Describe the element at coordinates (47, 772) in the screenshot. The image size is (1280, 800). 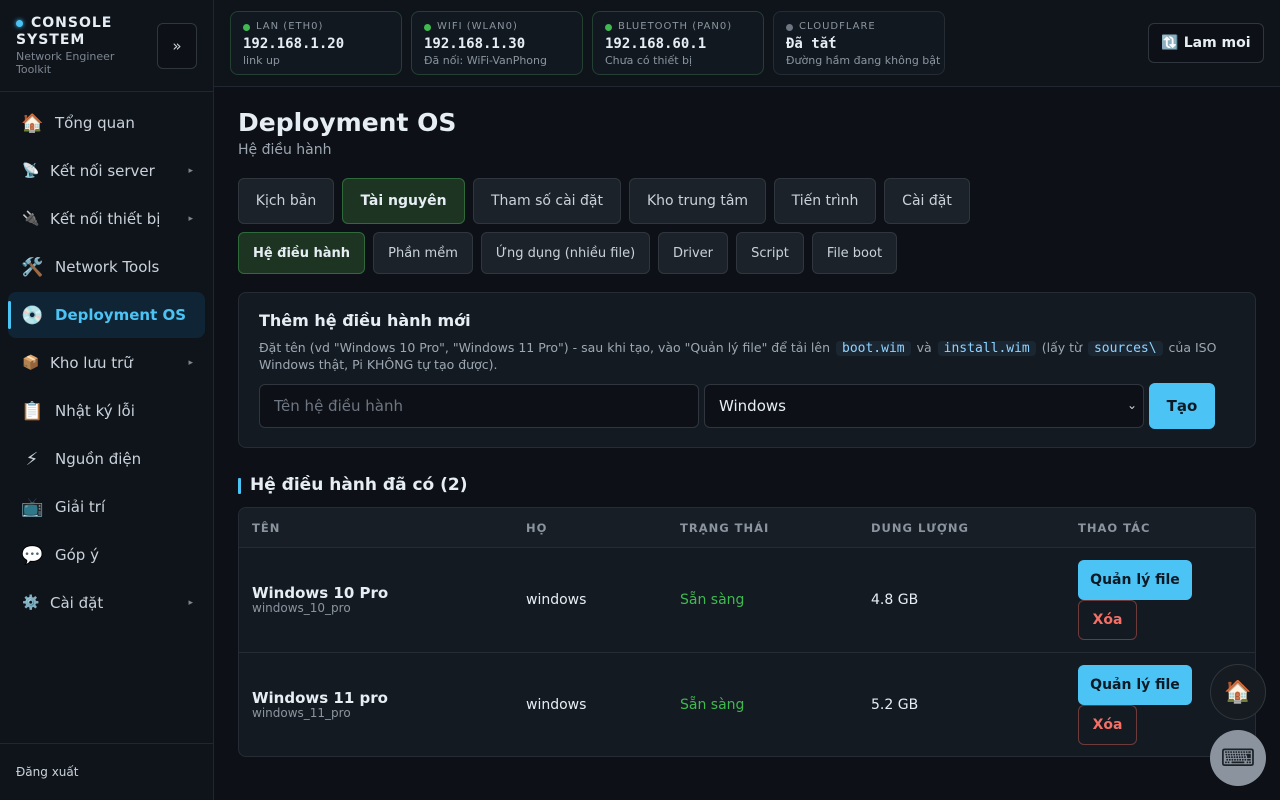
I see `logout-link: Đăng xuất` at that location.